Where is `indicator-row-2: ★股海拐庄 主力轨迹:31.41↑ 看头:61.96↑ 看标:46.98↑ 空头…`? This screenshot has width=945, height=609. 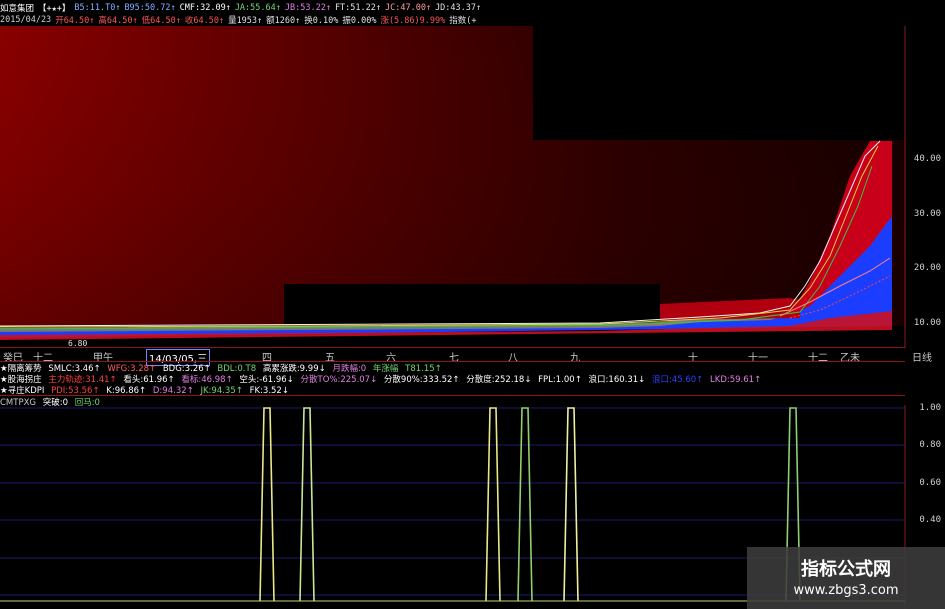 indicator-row-2: ★股海拐庄 主力轨迹:31.41↑ 看头:61.96↑ 看标:46.98↑ 空头… is located at coordinates (382, 379).